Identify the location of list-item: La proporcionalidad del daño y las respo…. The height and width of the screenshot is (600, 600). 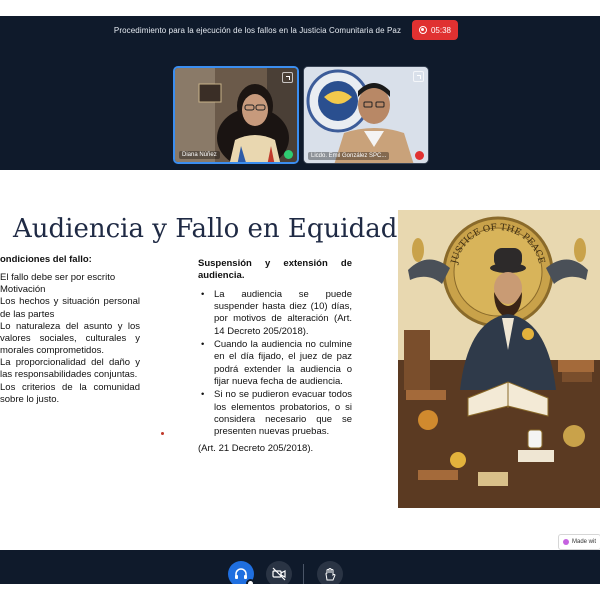
(70, 369).